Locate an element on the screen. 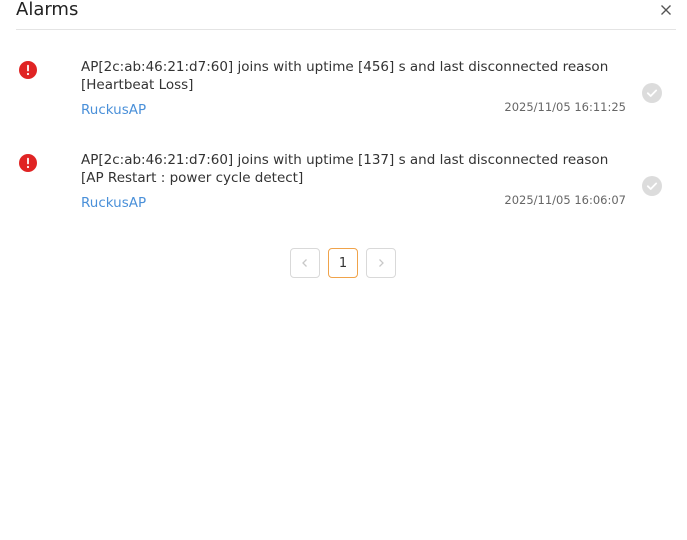 The image size is (687, 540). next-page-button is located at coordinates (381, 263).